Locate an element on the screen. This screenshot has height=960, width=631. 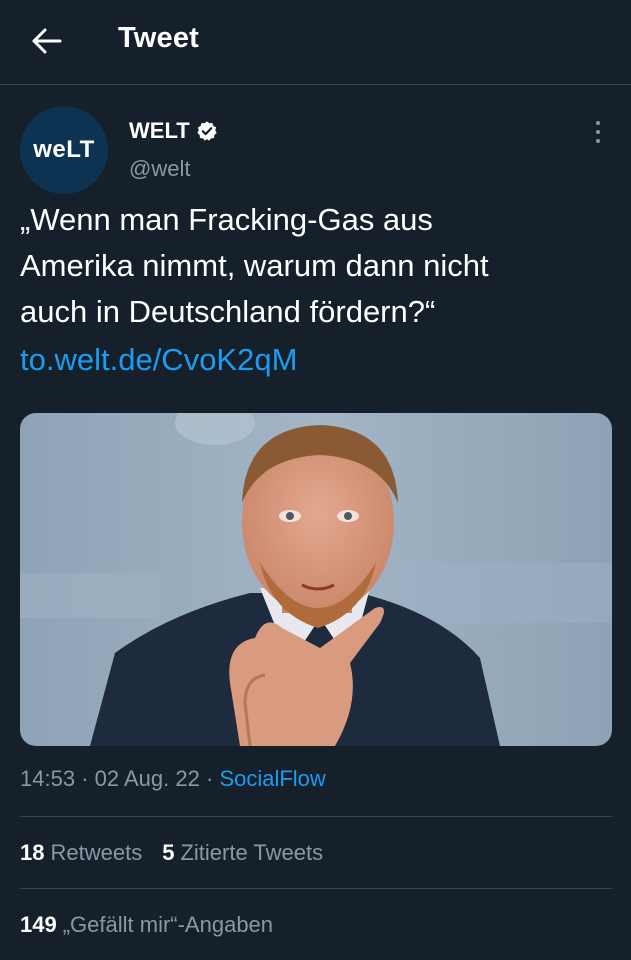
retweet-stats: 18 Retweets 5 Zitierte Tweets is located at coordinates (171, 853).